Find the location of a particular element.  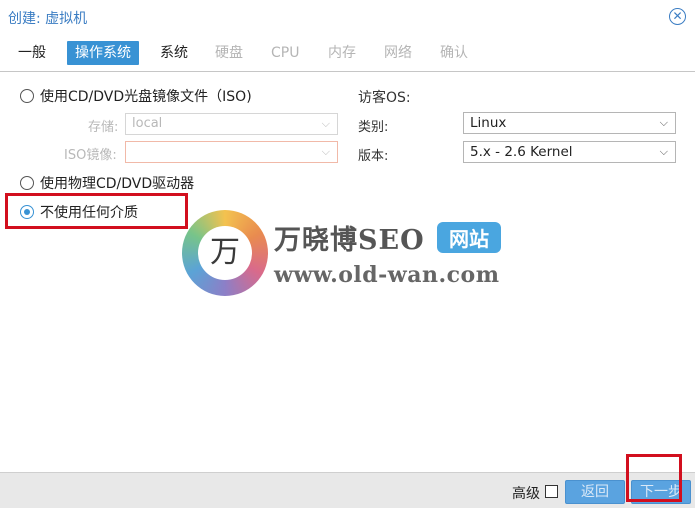

iso-image-select: ⌵ is located at coordinates (231, 152).